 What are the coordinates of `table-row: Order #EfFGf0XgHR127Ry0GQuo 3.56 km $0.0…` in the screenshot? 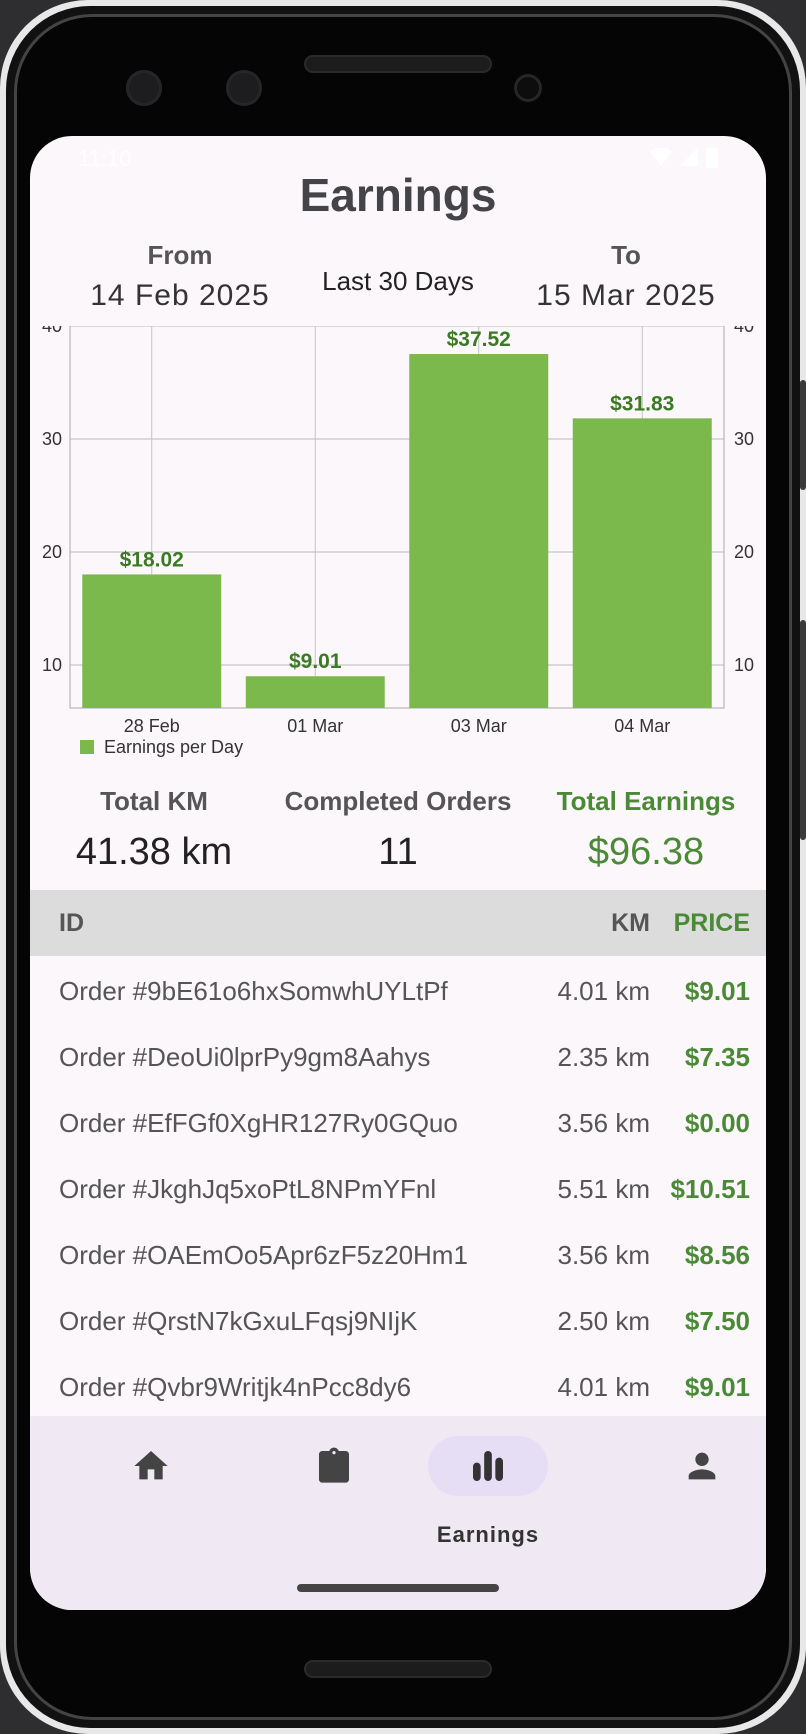 It's located at (398, 1123).